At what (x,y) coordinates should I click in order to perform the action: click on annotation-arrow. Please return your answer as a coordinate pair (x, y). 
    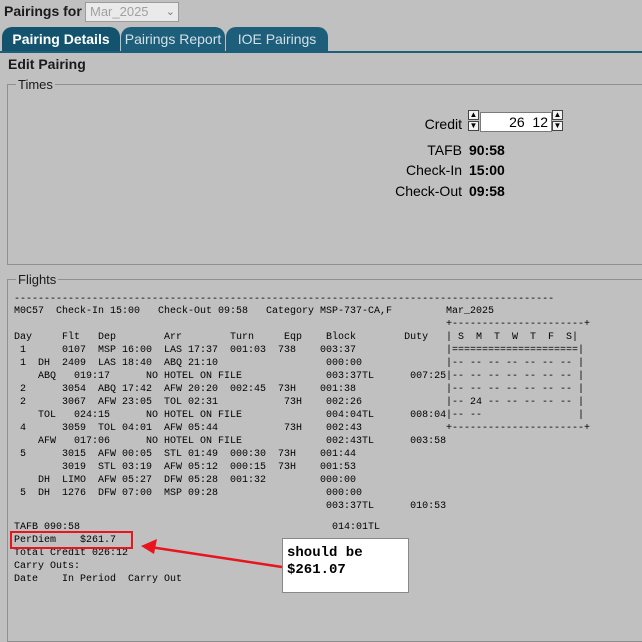
    Looking at the image, I should click on (212, 554).